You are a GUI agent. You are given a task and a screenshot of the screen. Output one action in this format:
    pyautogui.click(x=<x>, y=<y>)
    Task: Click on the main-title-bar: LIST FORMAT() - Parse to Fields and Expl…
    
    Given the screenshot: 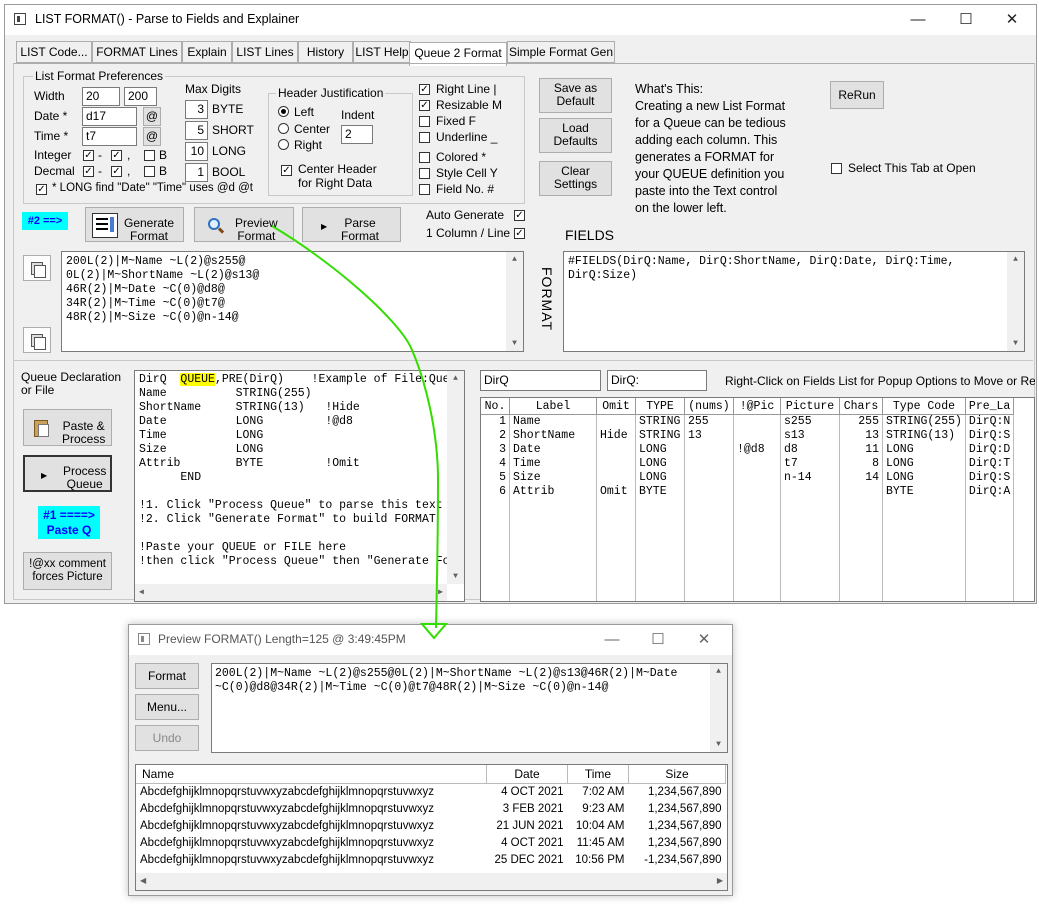 What is the action you would take?
    pyautogui.click(x=520, y=20)
    